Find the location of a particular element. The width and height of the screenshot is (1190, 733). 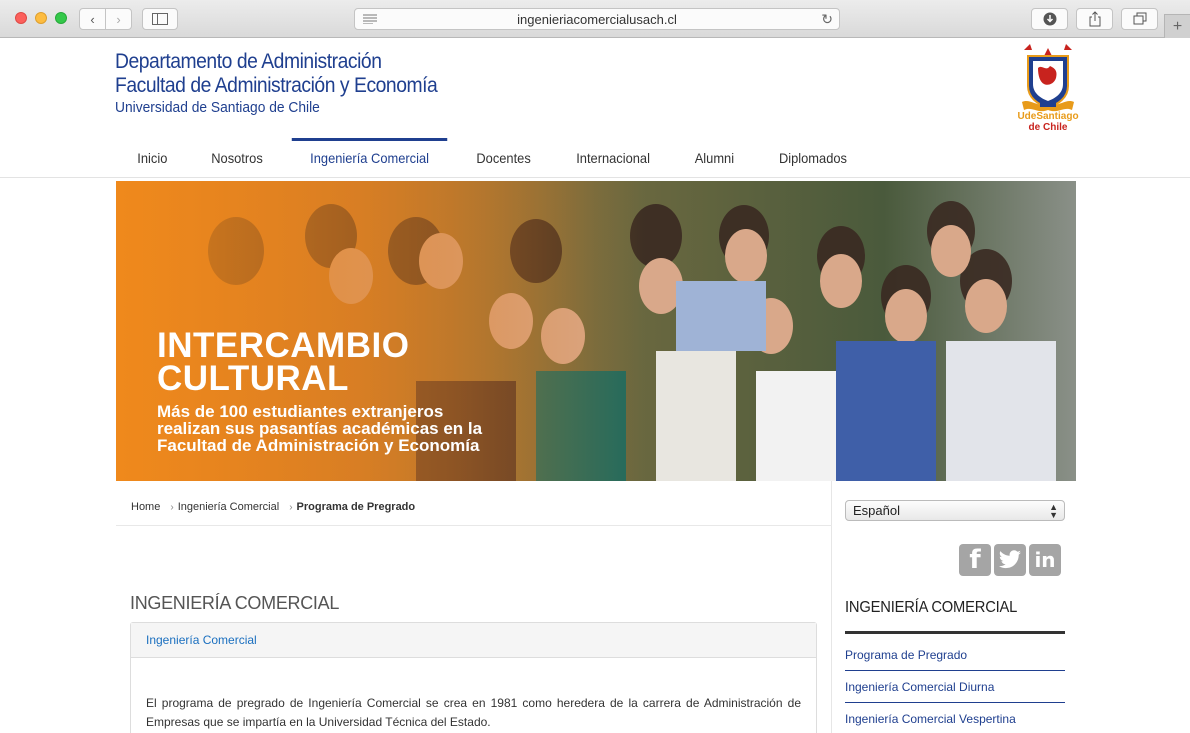

minimize-window-button is located at coordinates (41, 18).